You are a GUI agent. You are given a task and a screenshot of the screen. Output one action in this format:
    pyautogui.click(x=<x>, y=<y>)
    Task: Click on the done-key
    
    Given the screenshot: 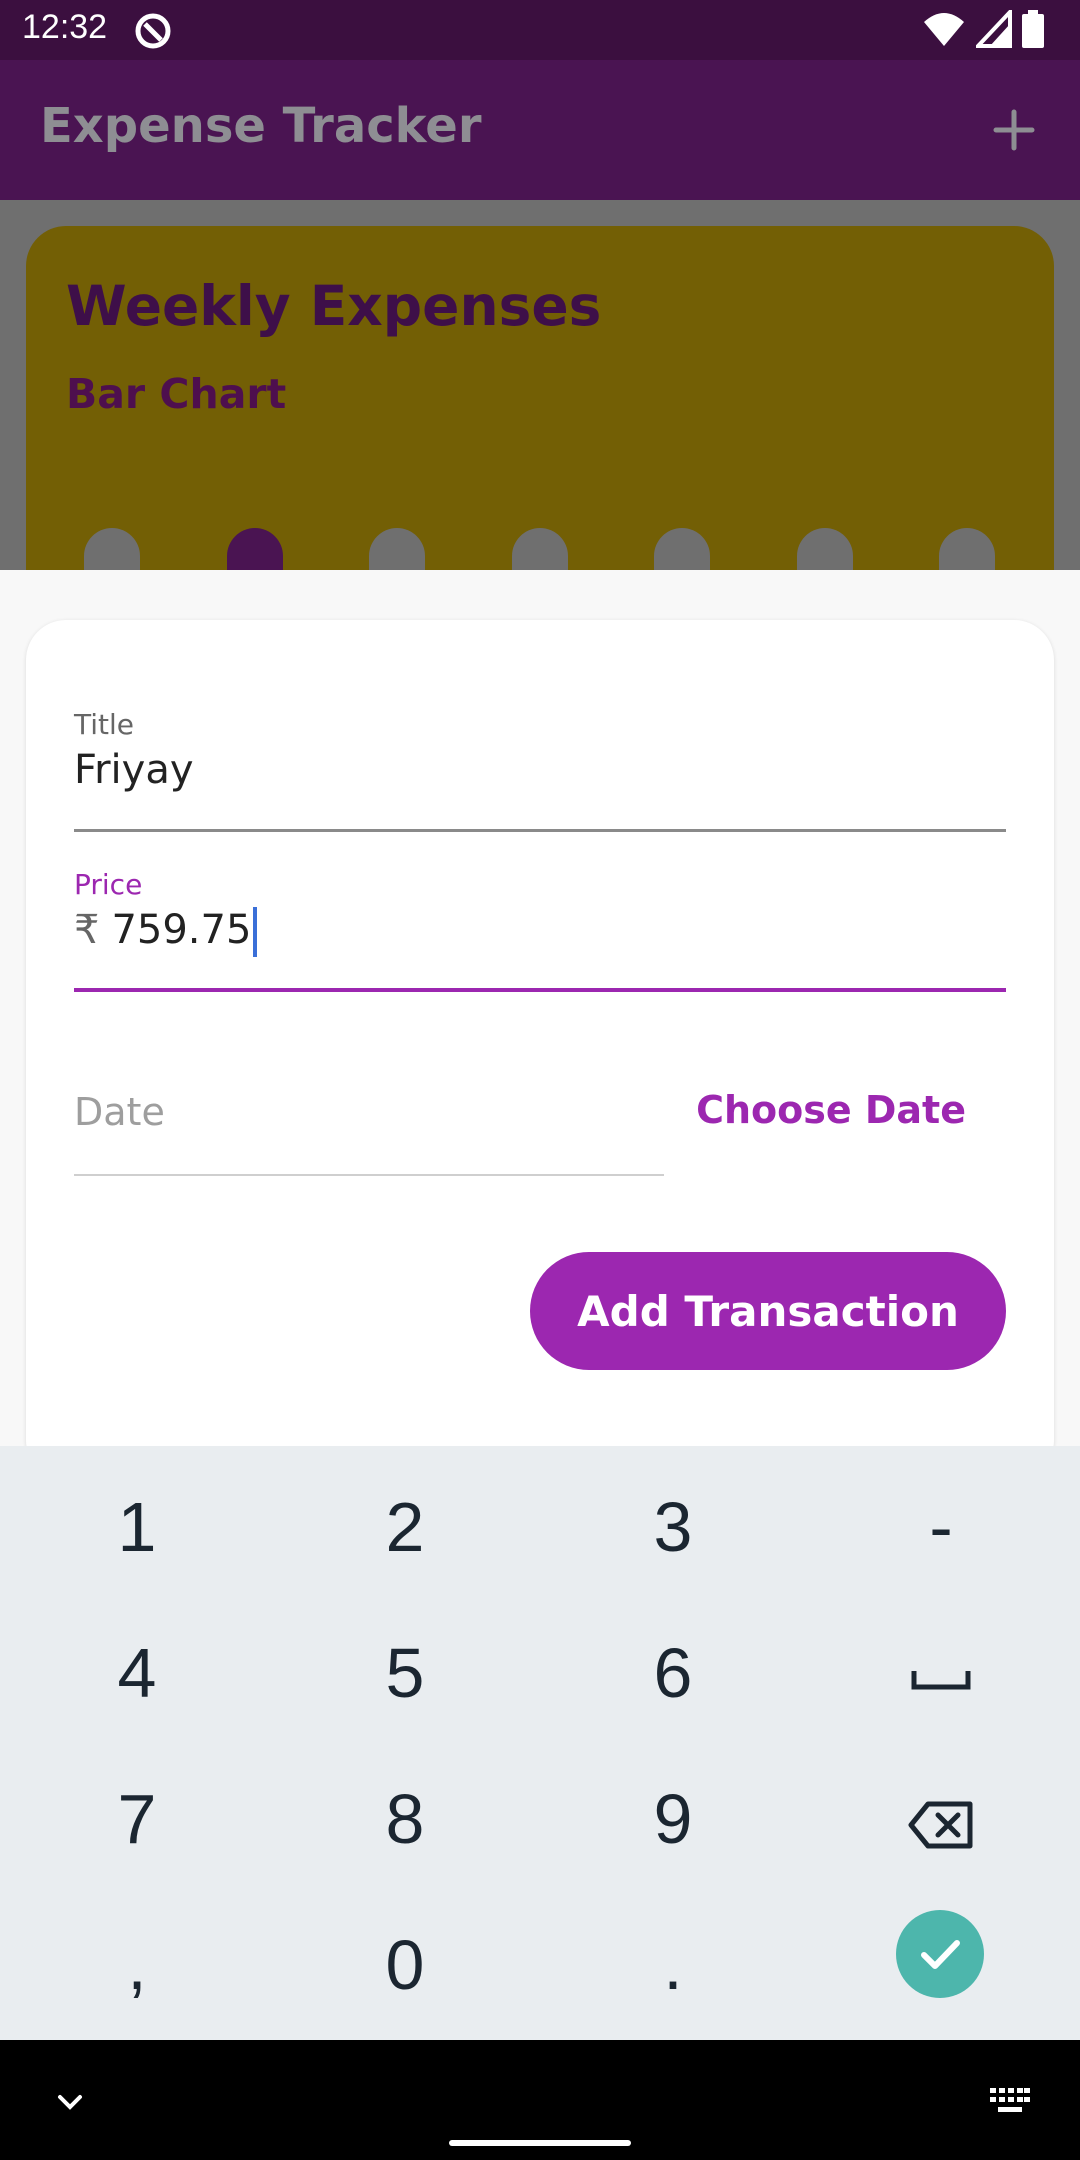 What is the action you would take?
    pyautogui.click(x=940, y=1954)
    